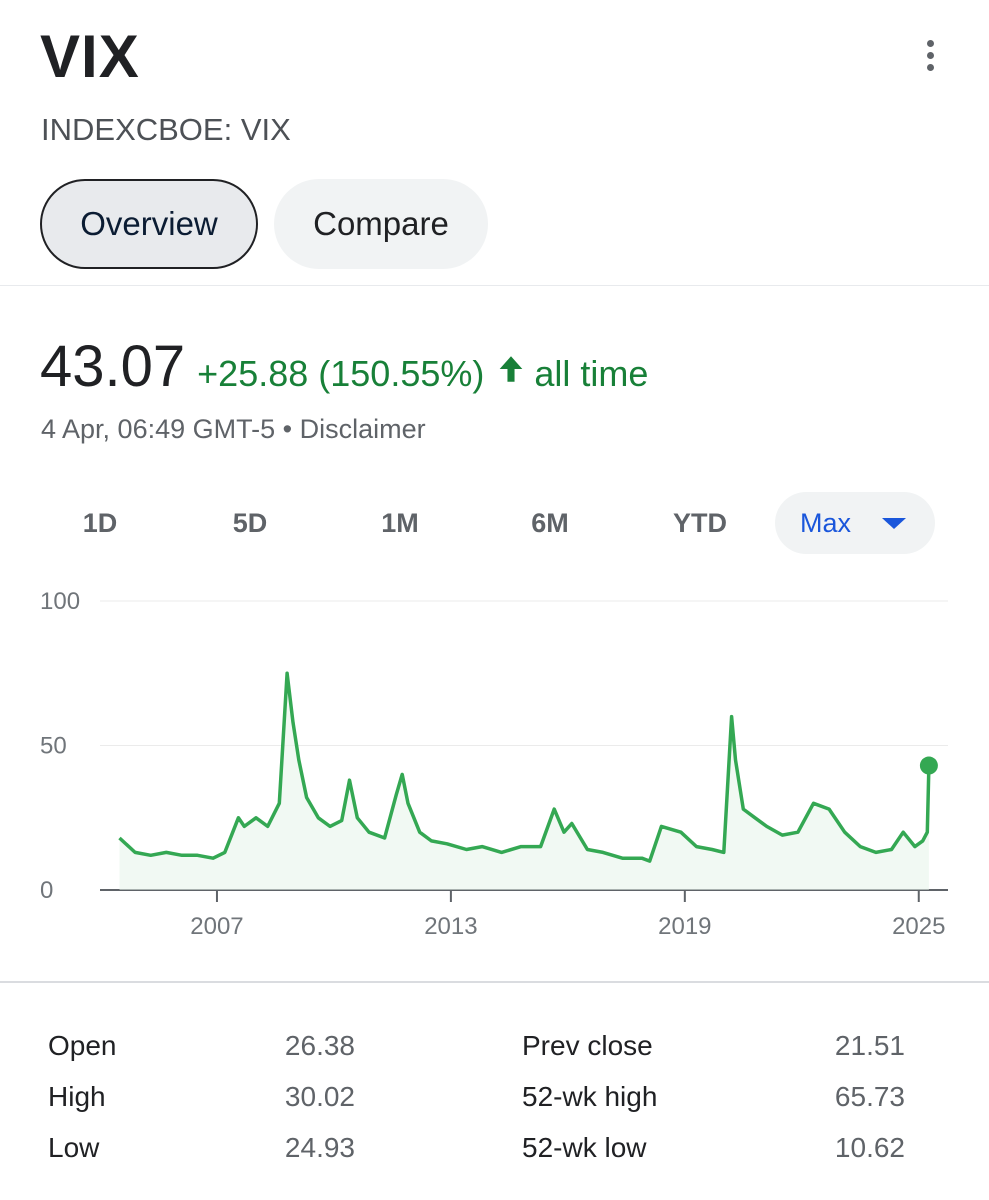 Image resolution: width=989 pixels, height=1200 pixels. I want to click on range-max-label: Max, so click(826, 523).